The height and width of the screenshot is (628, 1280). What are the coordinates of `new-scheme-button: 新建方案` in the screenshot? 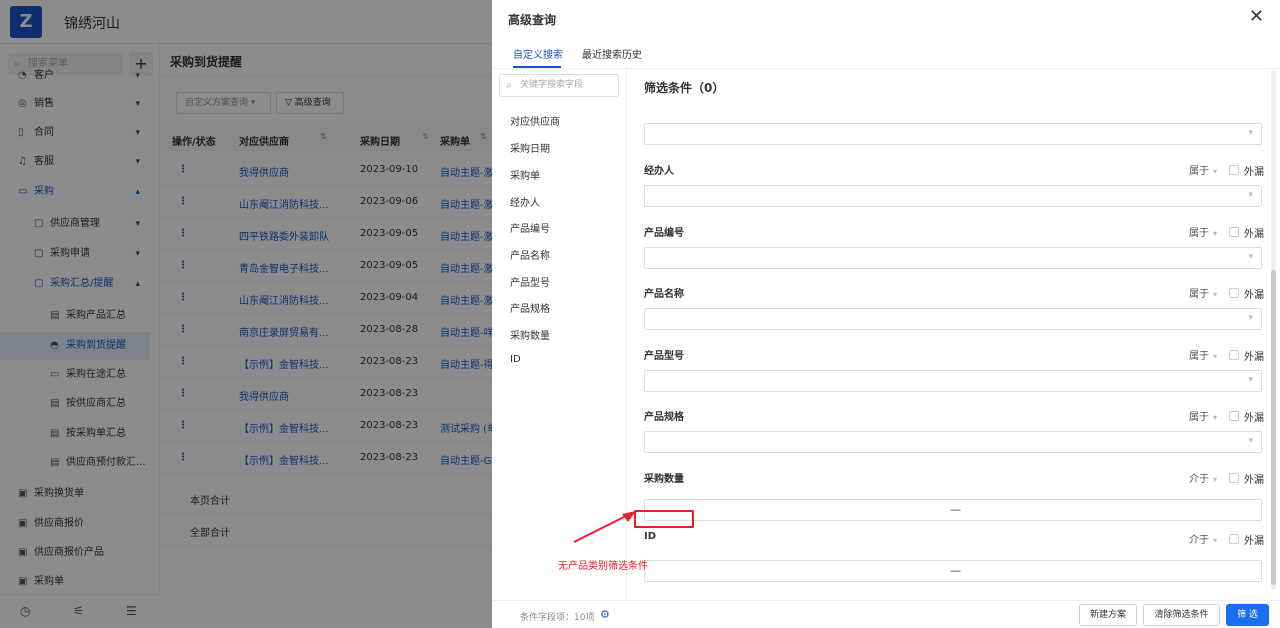 It's located at (1108, 615).